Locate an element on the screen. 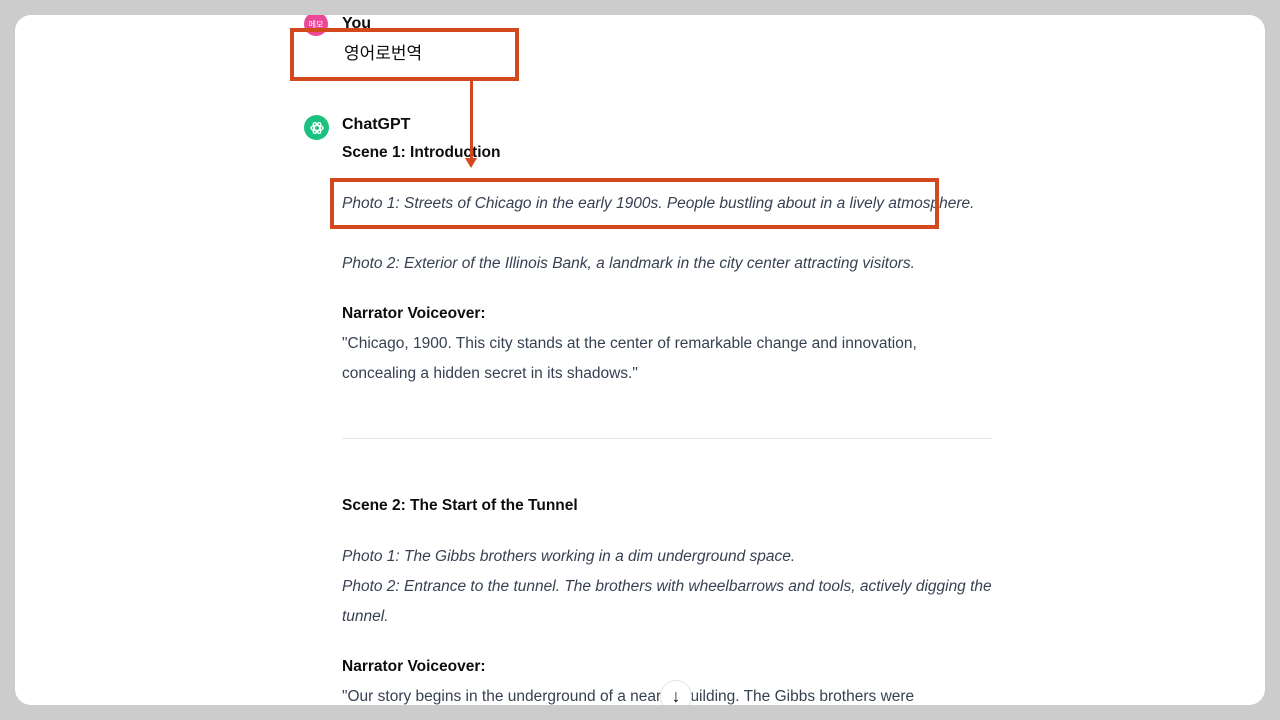  scene2-voiceover-label: Narrator Voiceover: is located at coordinates (414, 666).